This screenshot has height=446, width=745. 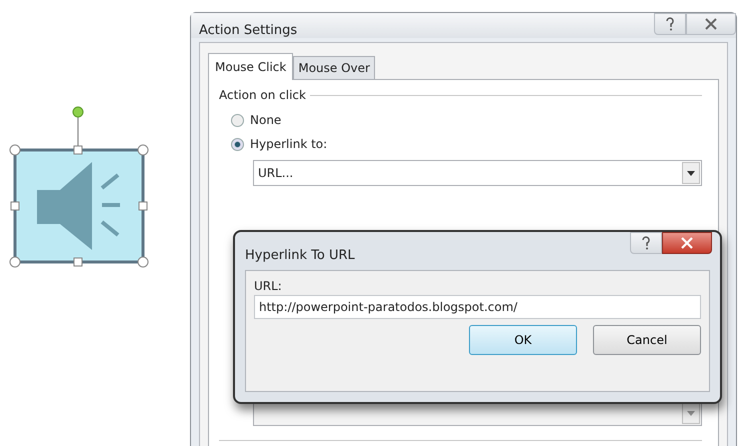 What do you see at coordinates (266, 120) in the screenshot?
I see `radio-label: None` at bounding box center [266, 120].